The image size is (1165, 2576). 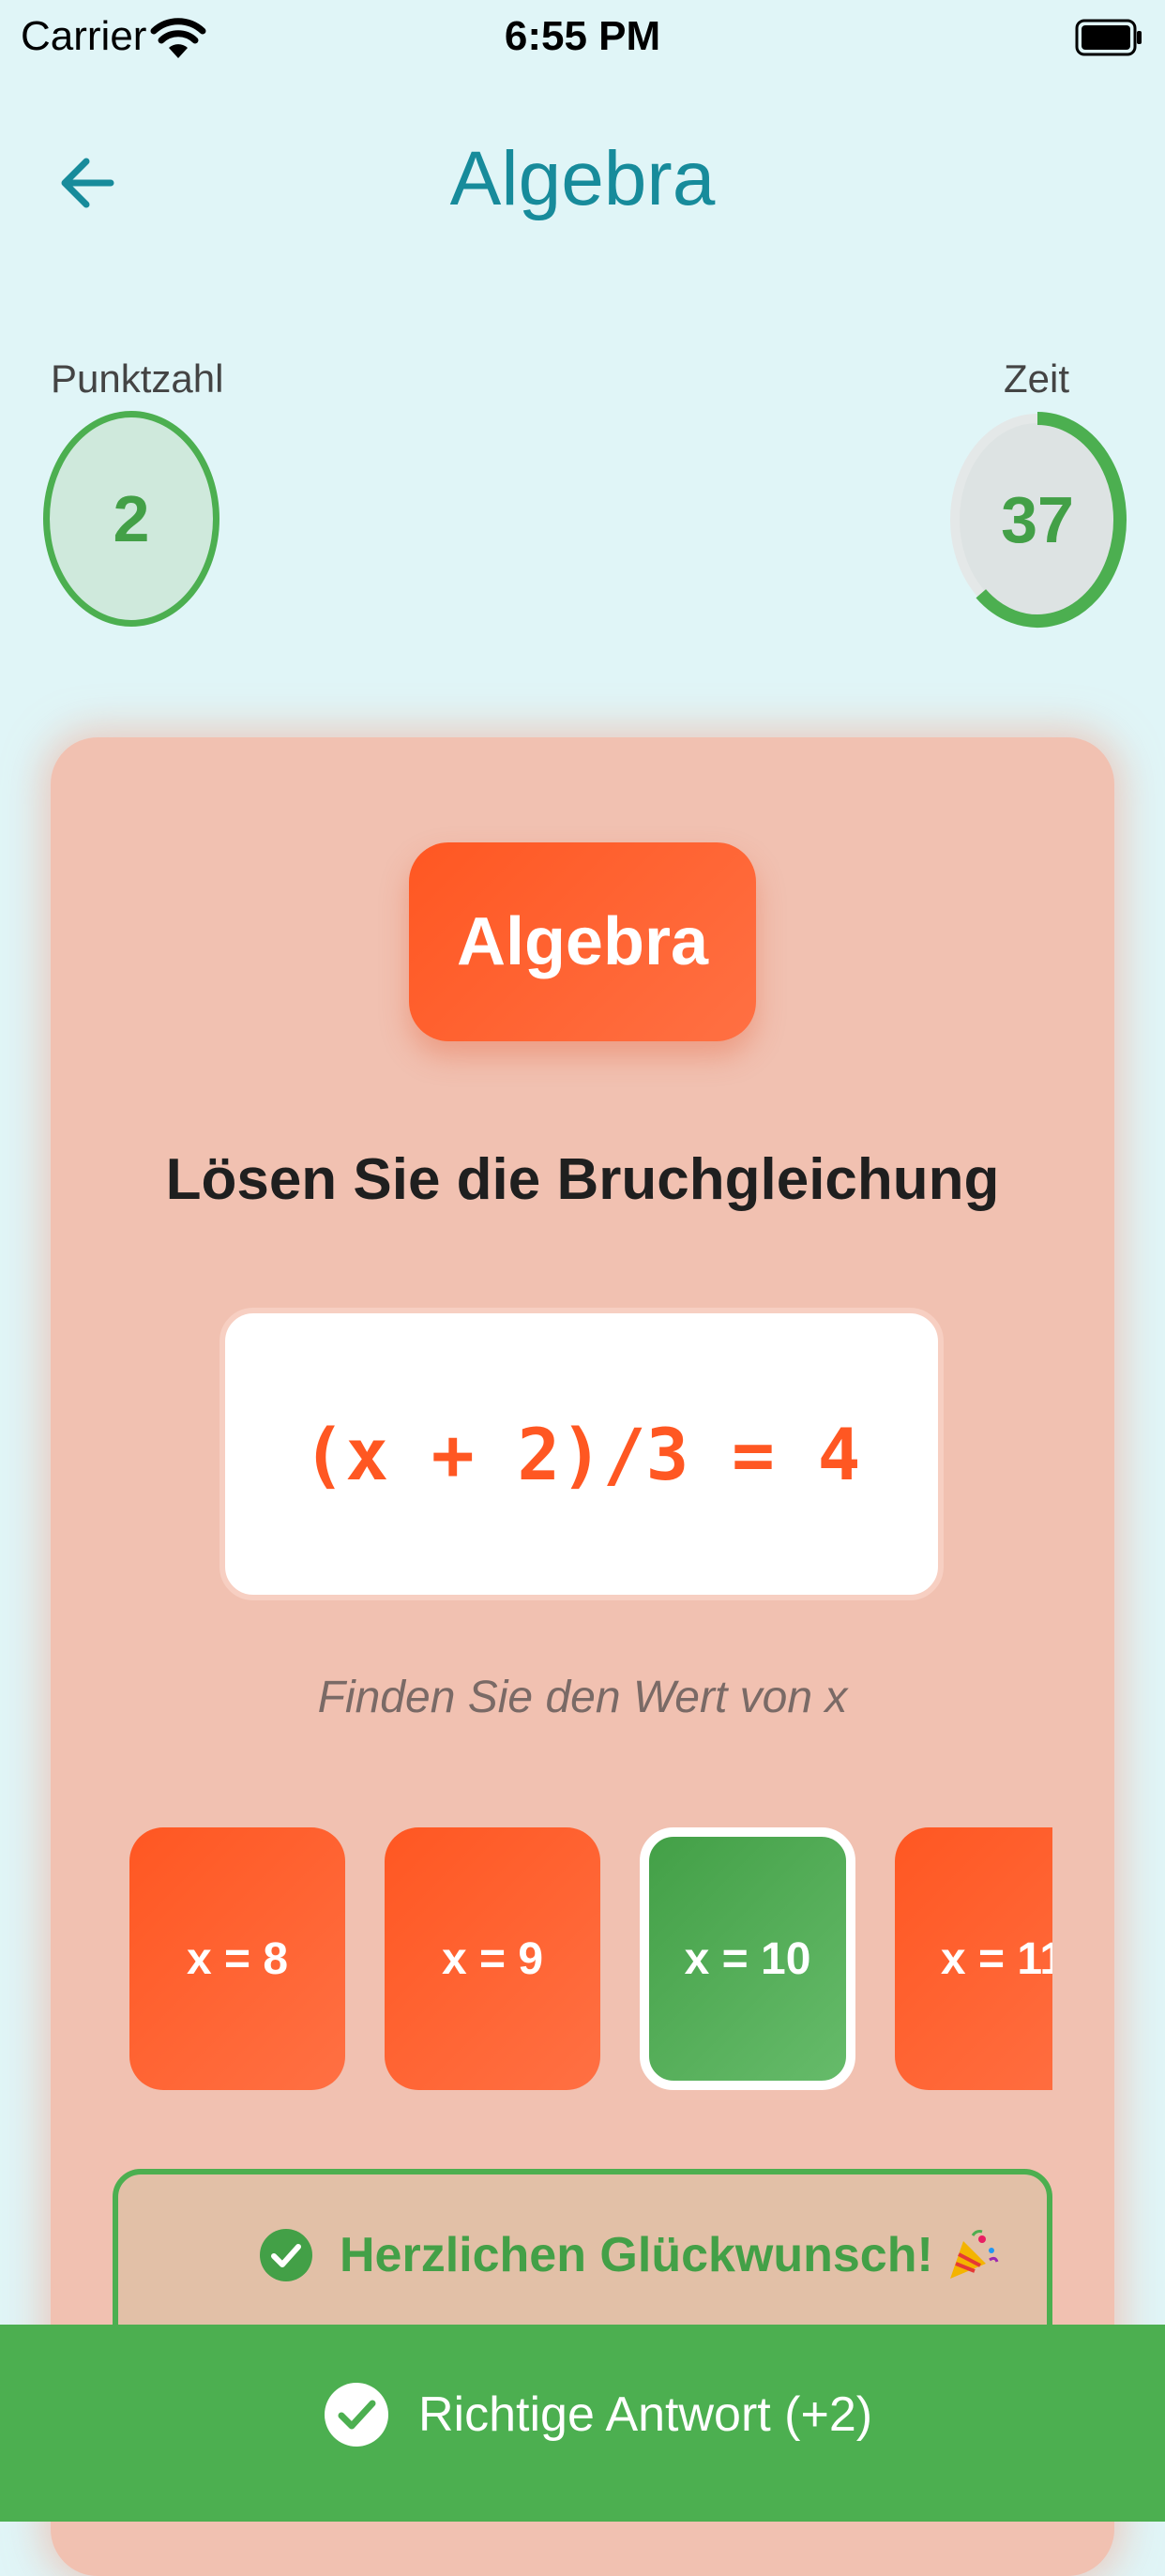 I want to click on answer-options: x = 8 x = 9 x = 10 x = 11, so click(x=590, y=1961).